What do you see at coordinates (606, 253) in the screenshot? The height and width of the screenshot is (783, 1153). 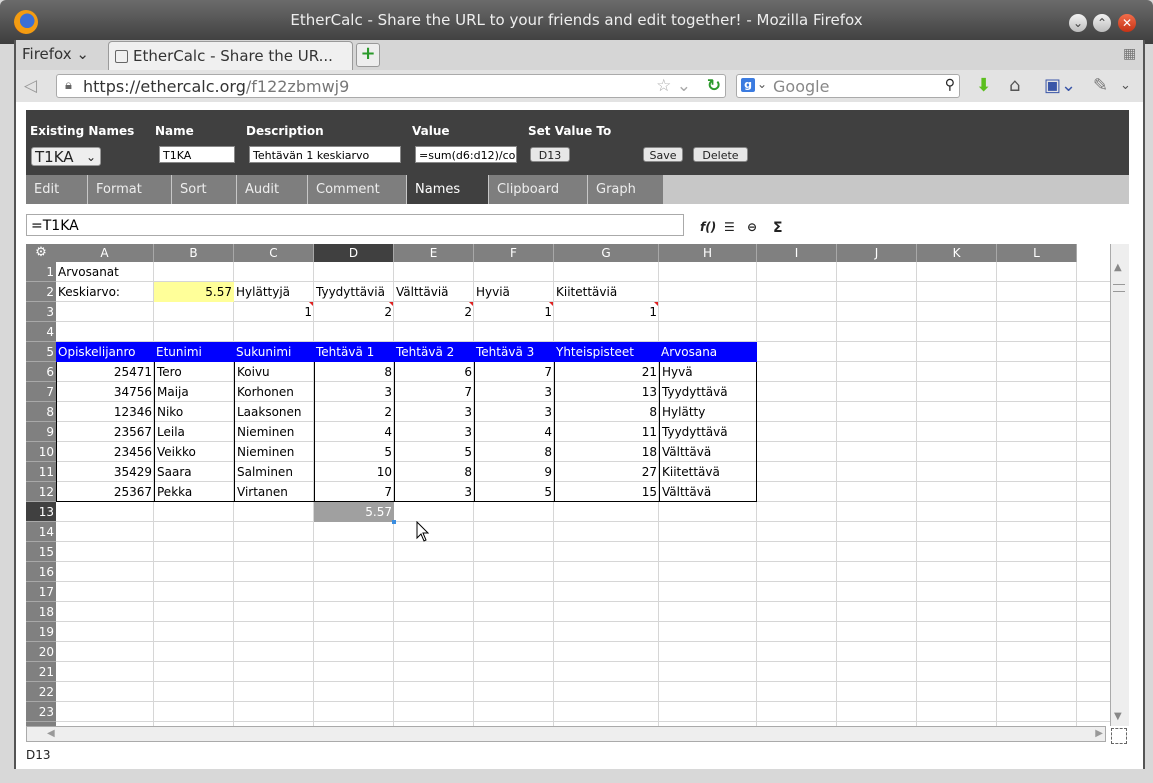 I see `column-header: G` at bounding box center [606, 253].